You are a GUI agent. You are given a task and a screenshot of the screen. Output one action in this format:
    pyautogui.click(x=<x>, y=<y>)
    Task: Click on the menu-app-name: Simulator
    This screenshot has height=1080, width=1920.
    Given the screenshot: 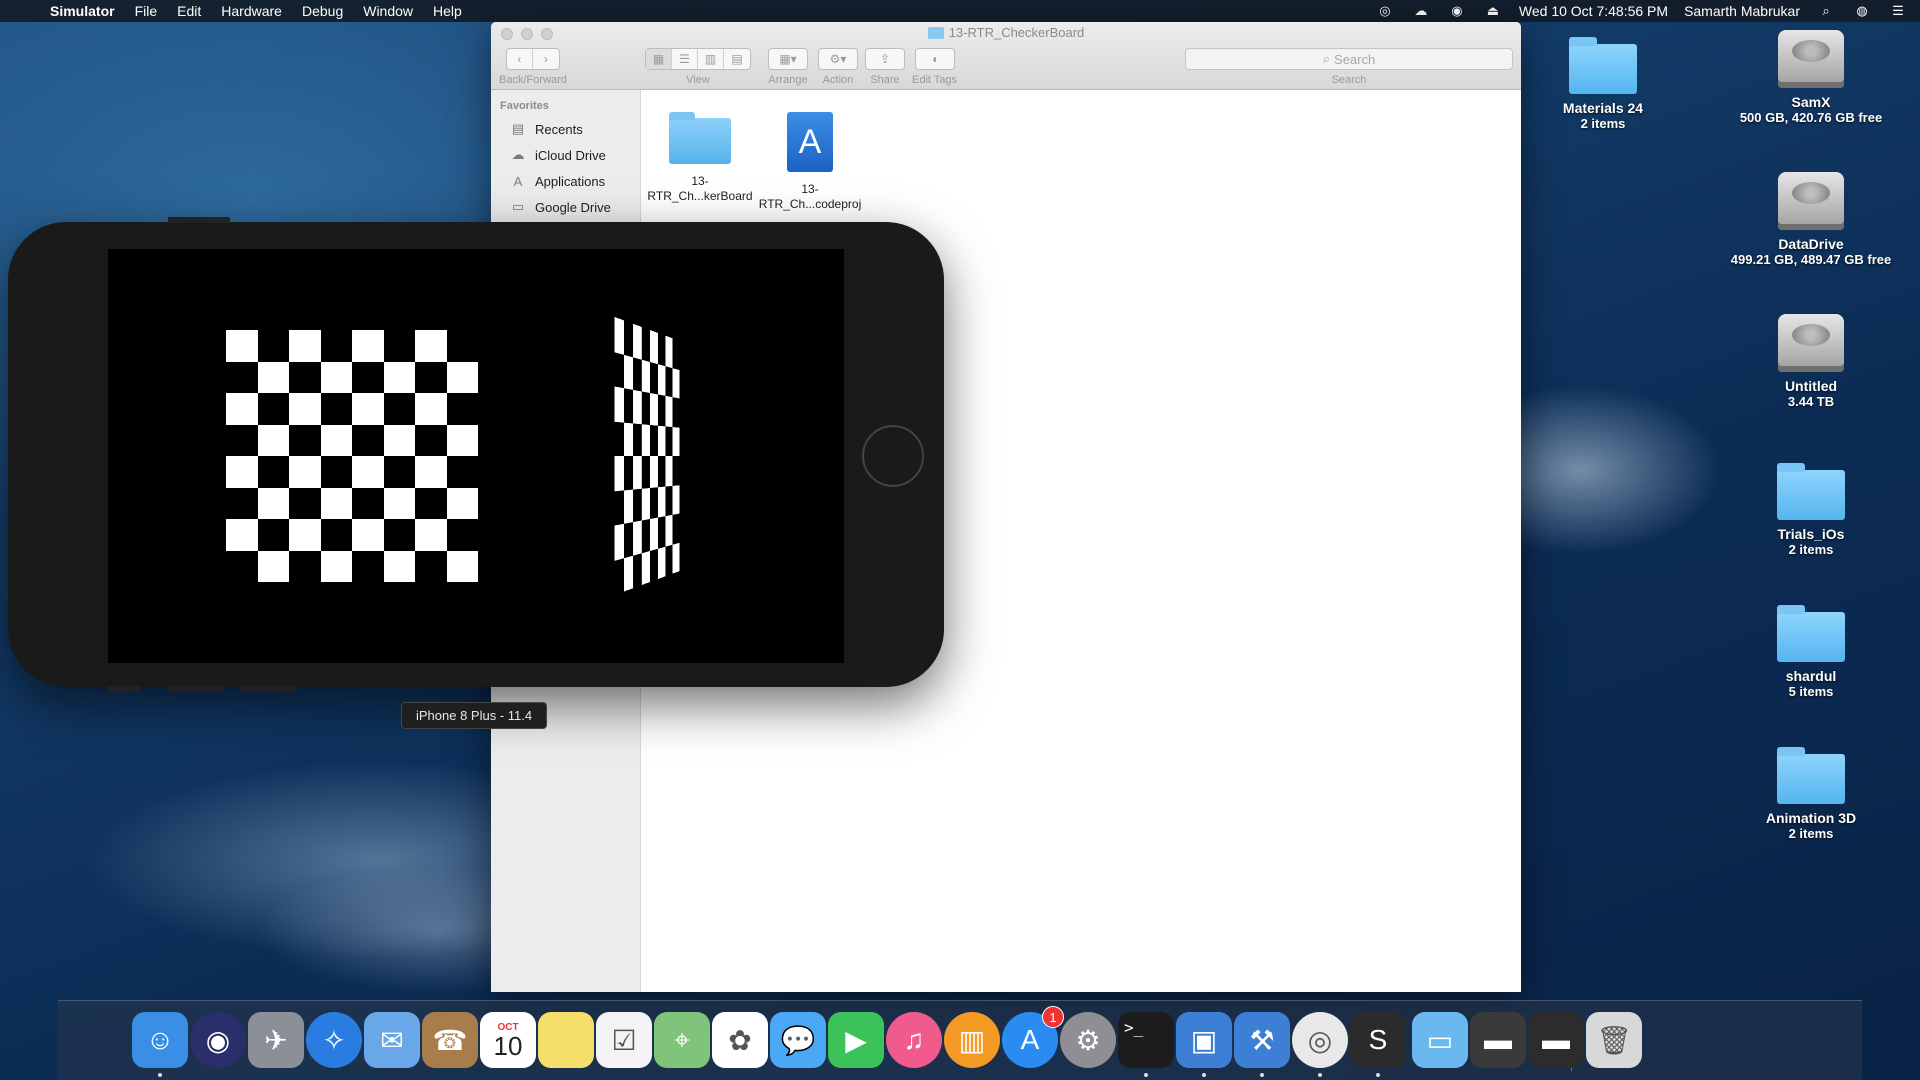 What is the action you would take?
    pyautogui.click(x=82, y=11)
    